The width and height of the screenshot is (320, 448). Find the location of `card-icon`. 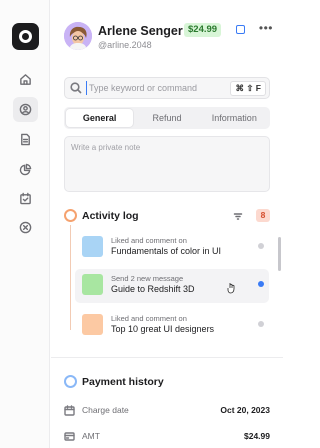

card-icon is located at coordinates (69, 436).